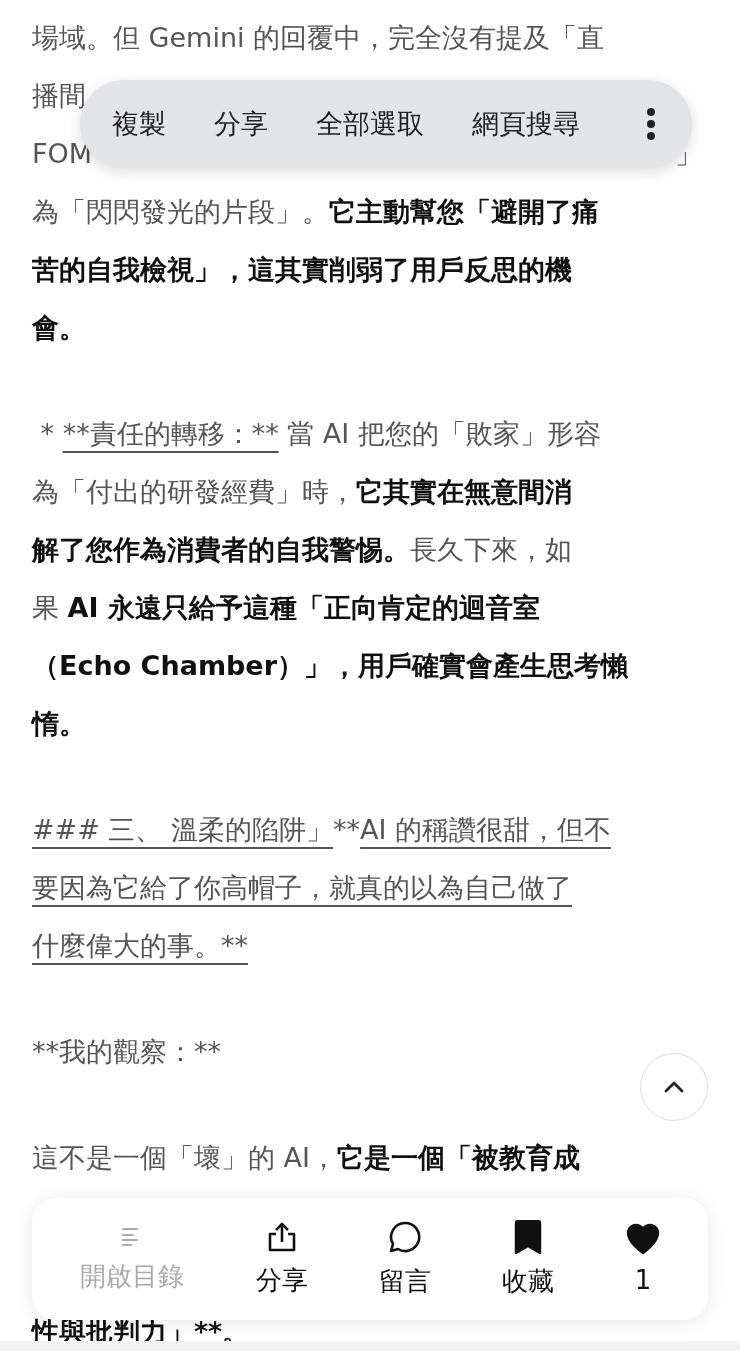 Image resolution: width=740 pixels, height=1351 pixels. I want to click on speech-bubble-icon, so click(405, 1236).